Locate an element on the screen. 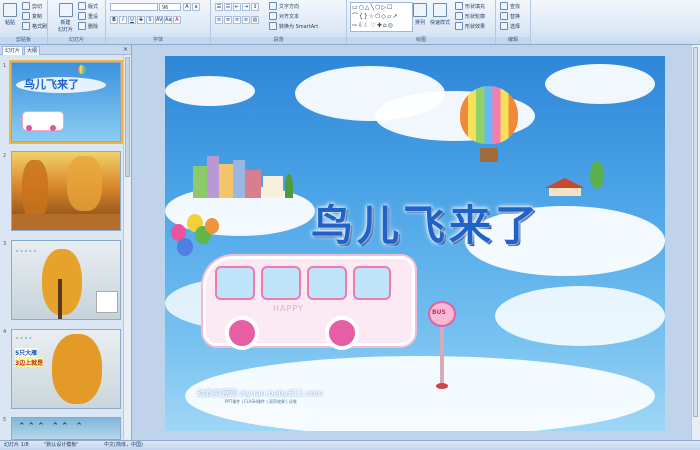 The width and height of the screenshot is (700, 450). paint-bucket-icon is located at coordinates (459, 6).